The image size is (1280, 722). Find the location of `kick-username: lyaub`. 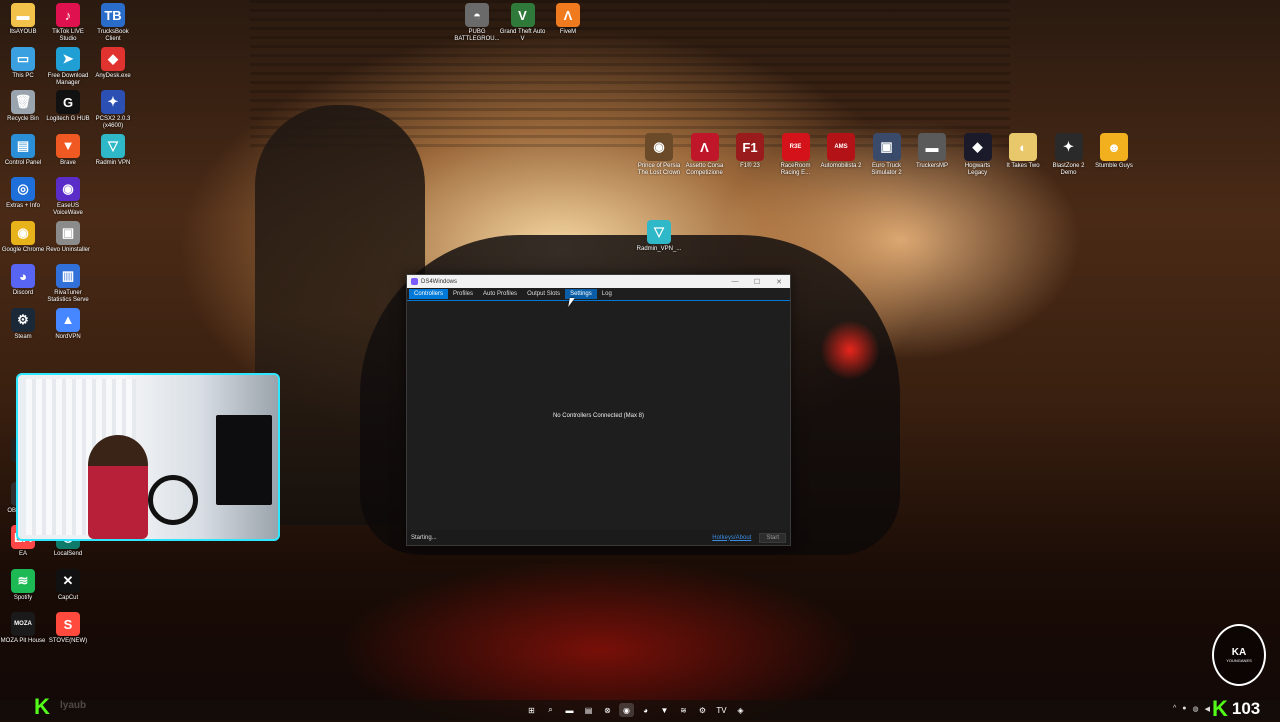

kick-username: lyaub is located at coordinates (73, 705).